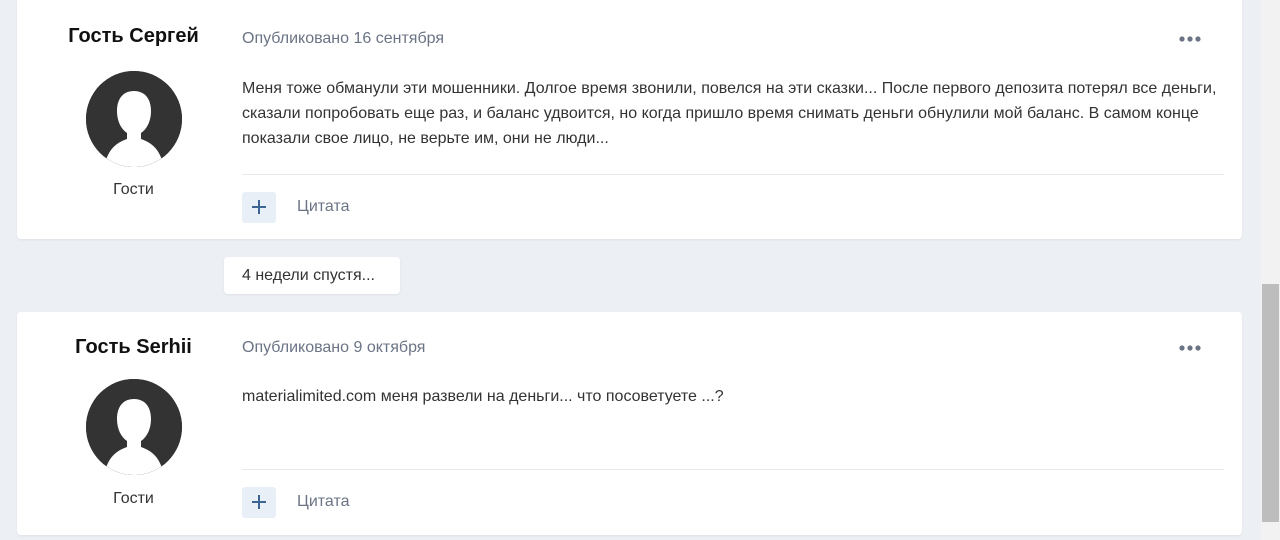  What do you see at coordinates (133, 347) in the screenshot?
I see `author-name: Гость Serhii` at bounding box center [133, 347].